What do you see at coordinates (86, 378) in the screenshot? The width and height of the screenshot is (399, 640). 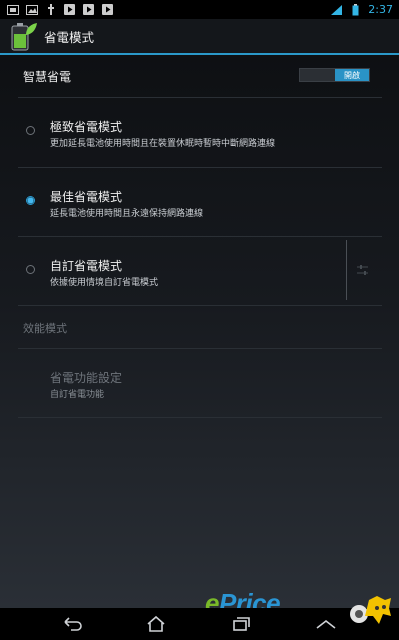 I see `power-settings-title: 省電功能設定` at bounding box center [86, 378].